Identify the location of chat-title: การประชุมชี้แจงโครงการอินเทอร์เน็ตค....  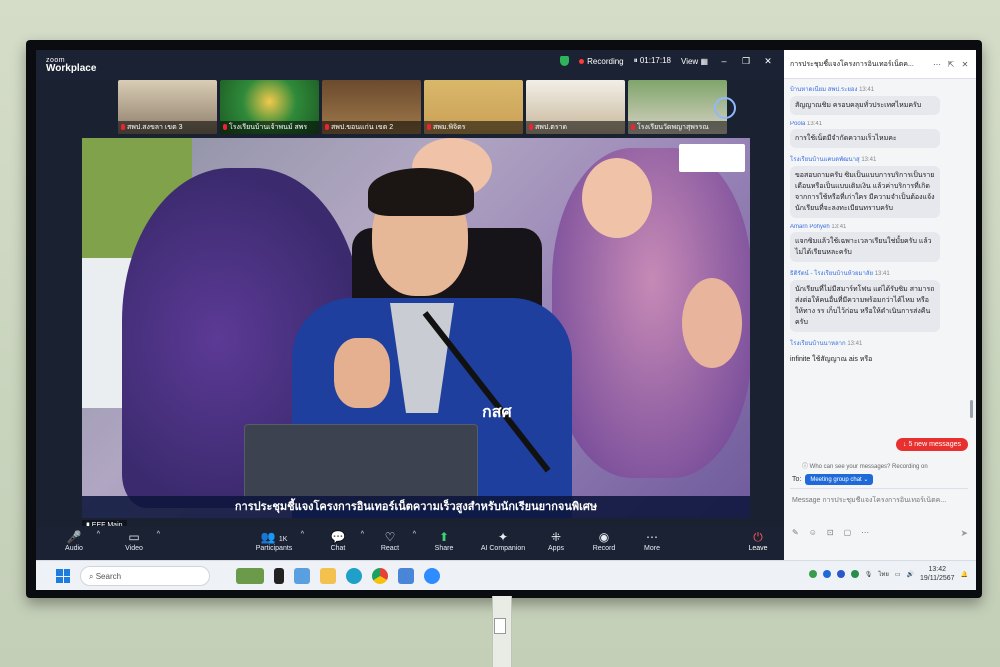
(852, 64).